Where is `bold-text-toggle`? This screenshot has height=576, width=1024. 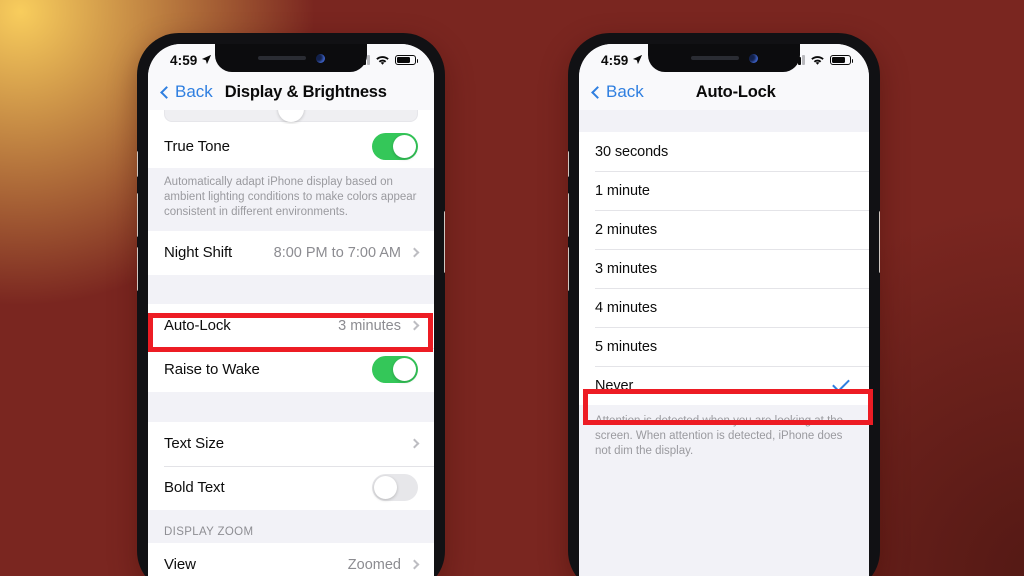 bold-text-toggle is located at coordinates (395, 488).